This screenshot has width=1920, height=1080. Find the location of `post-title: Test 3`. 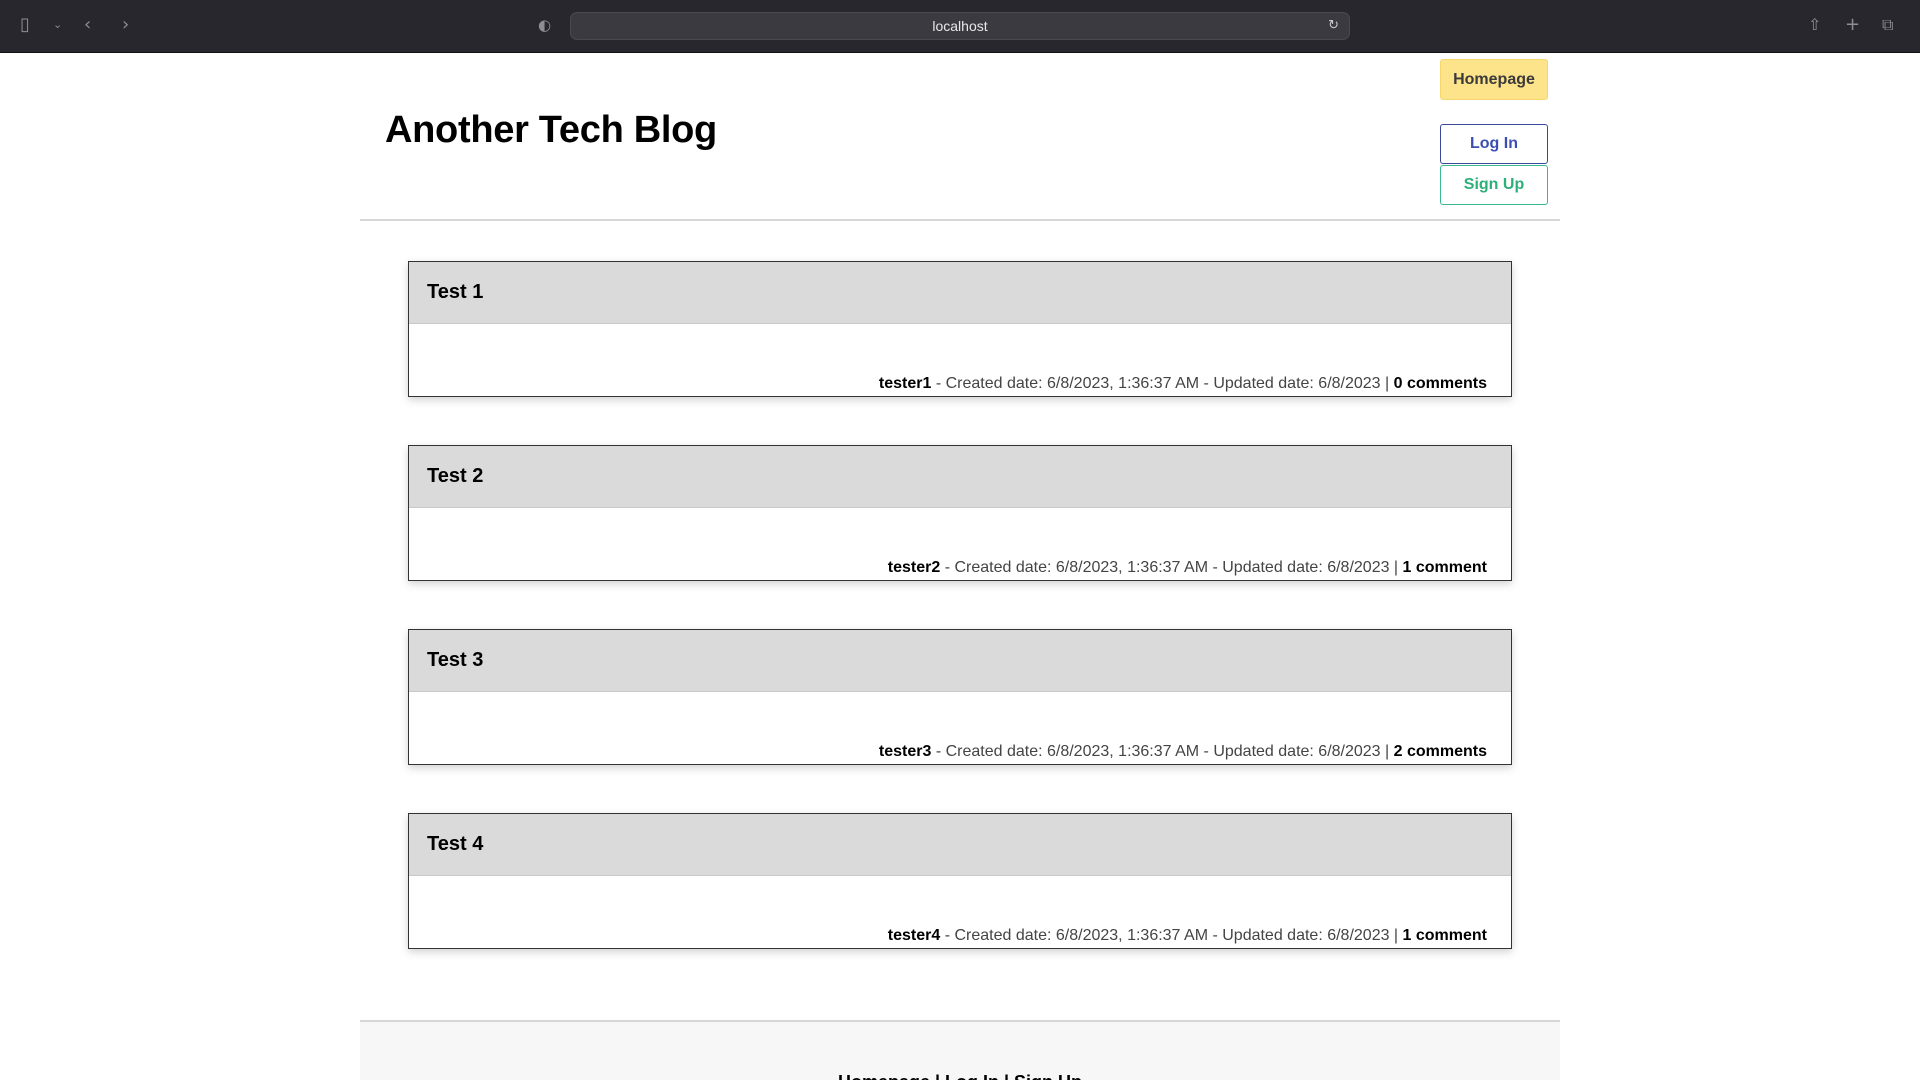

post-title: Test 3 is located at coordinates (455, 660).